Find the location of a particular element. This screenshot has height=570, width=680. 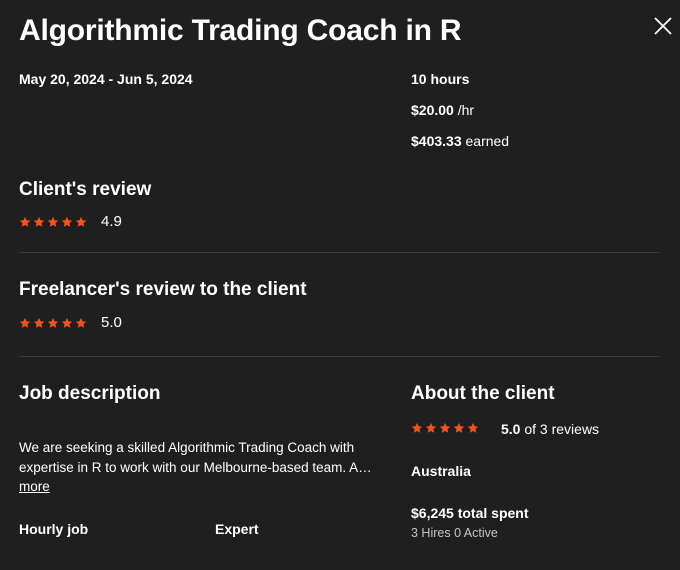

freelancer-review-rating: 5.0 is located at coordinates (111, 322).